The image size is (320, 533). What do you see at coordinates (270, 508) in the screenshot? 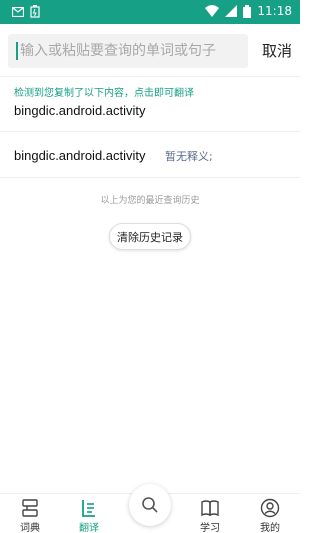
I see `profile-icon` at bounding box center [270, 508].